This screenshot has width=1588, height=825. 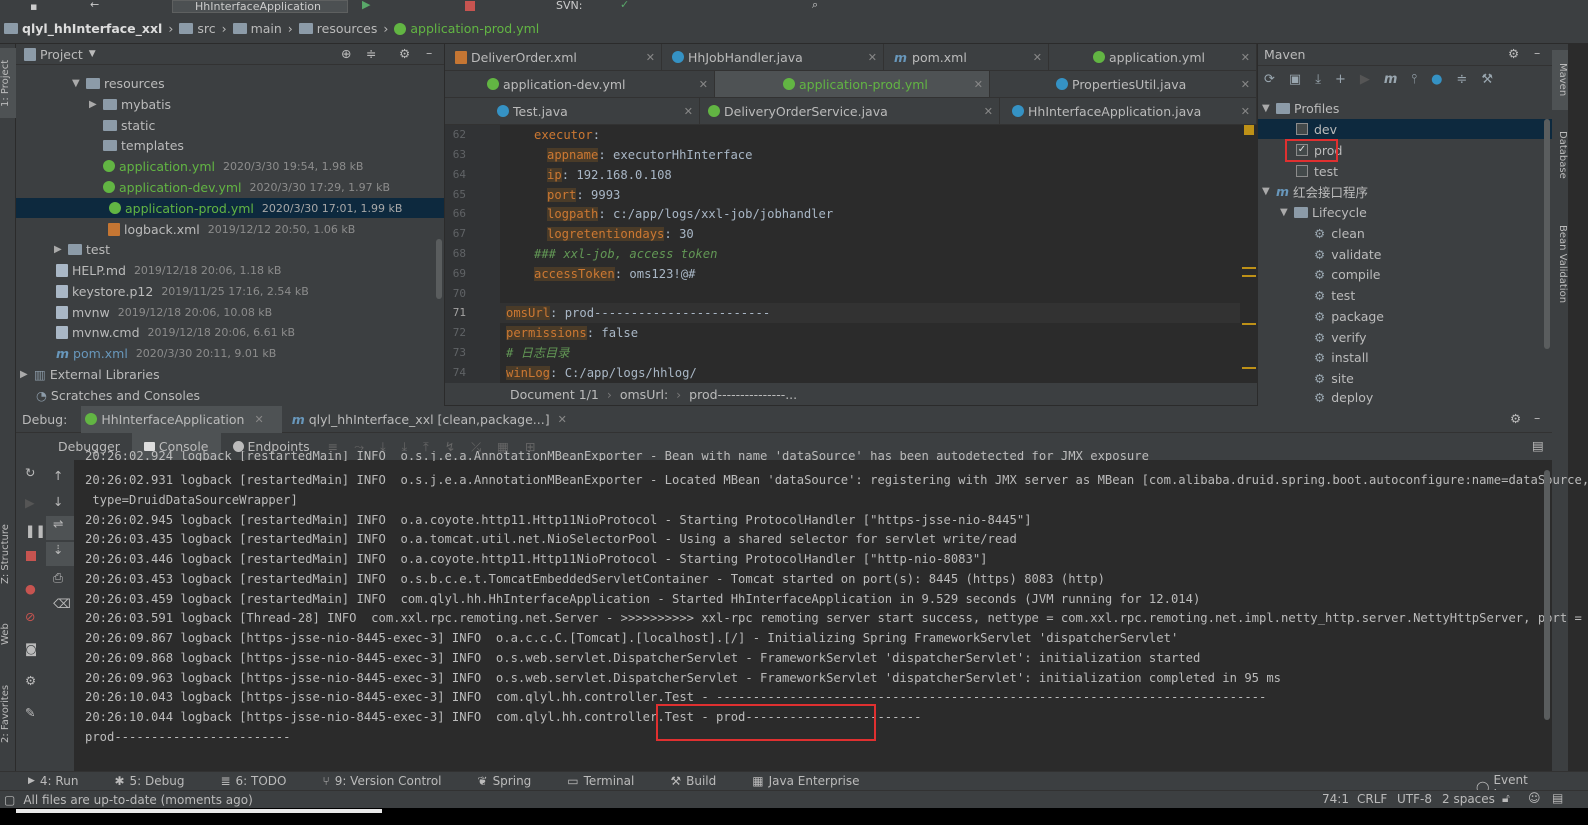 I want to click on search-icon: ⌕, so click(x=815, y=6).